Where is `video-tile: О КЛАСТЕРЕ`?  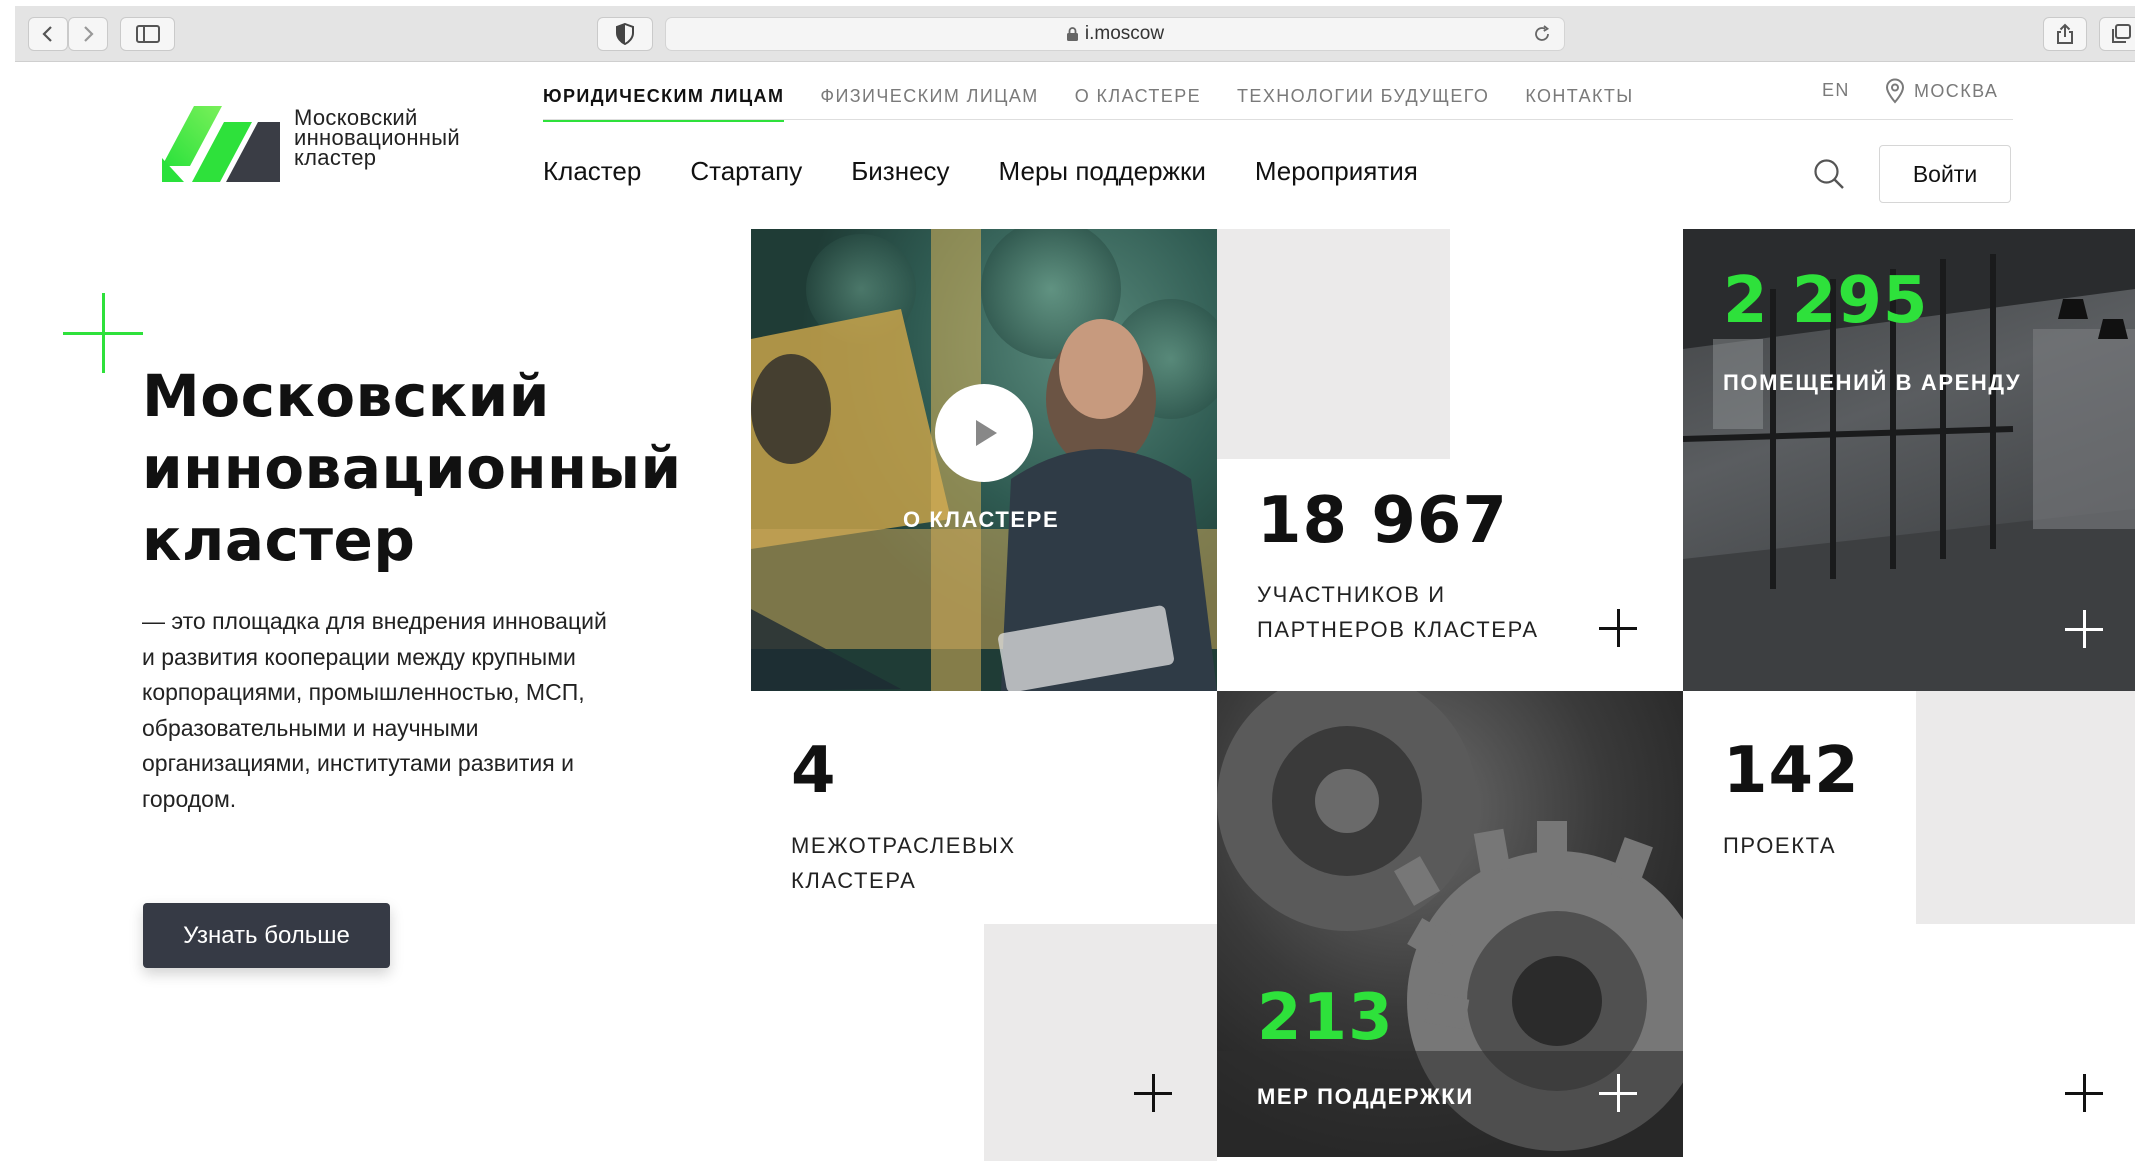
video-tile: О КЛАСТЕРЕ is located at coordinates (984, 460).